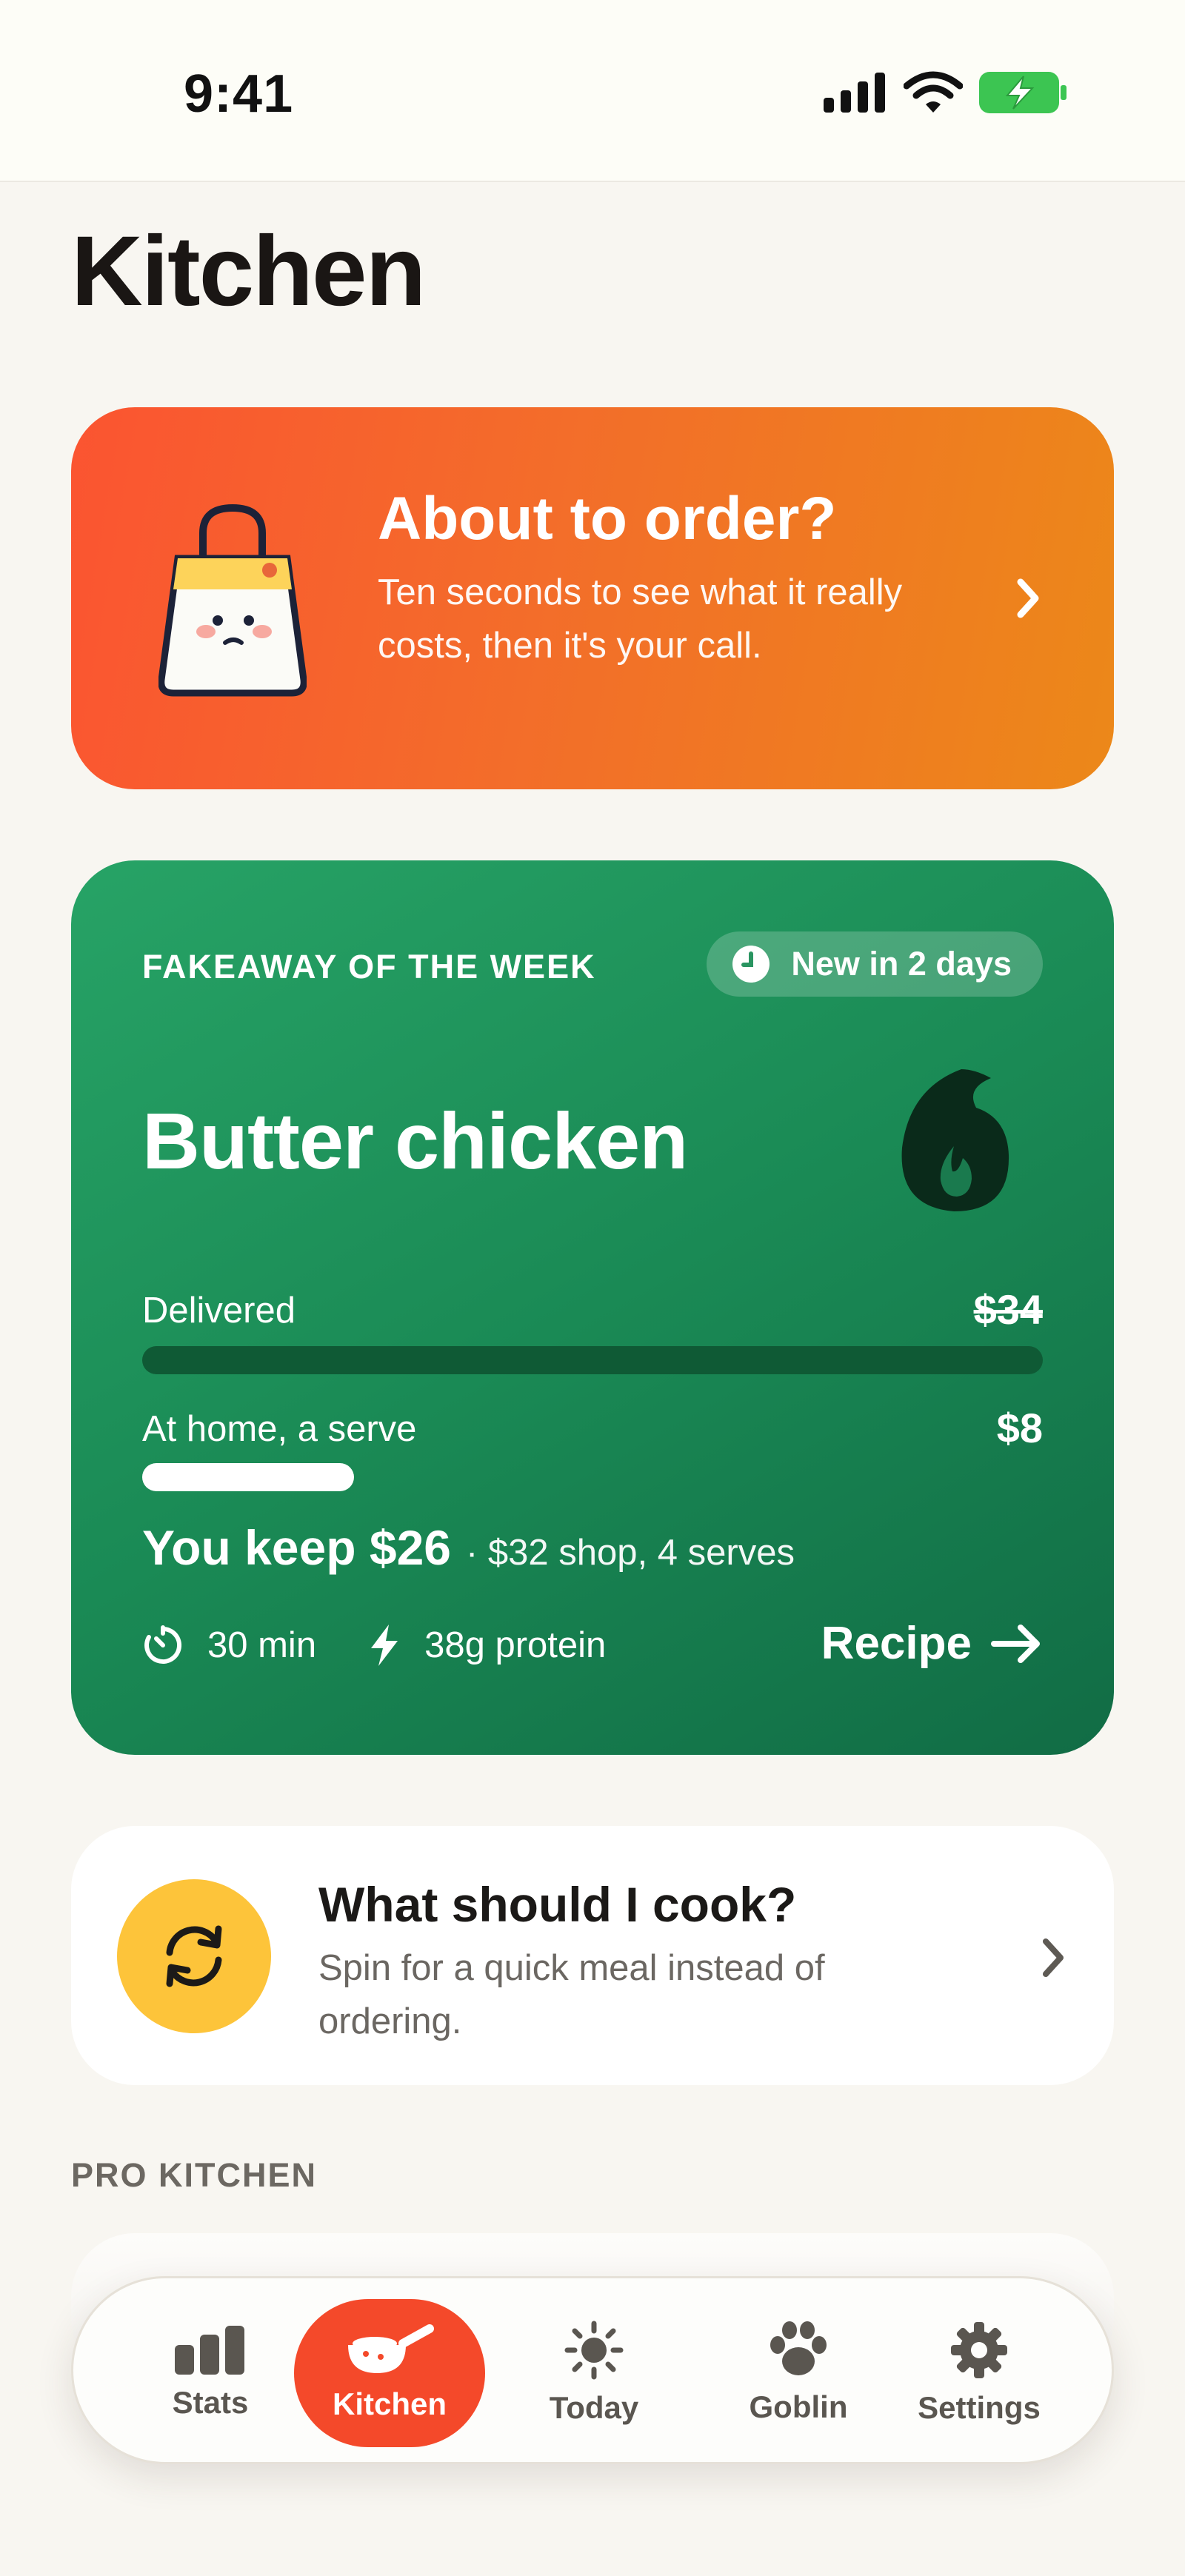 This screenshot has width=1185, height=2576. Describe the element at coordinates (1019, 1428) in the screenshot. I see `home-serve-price: $8` at that location.